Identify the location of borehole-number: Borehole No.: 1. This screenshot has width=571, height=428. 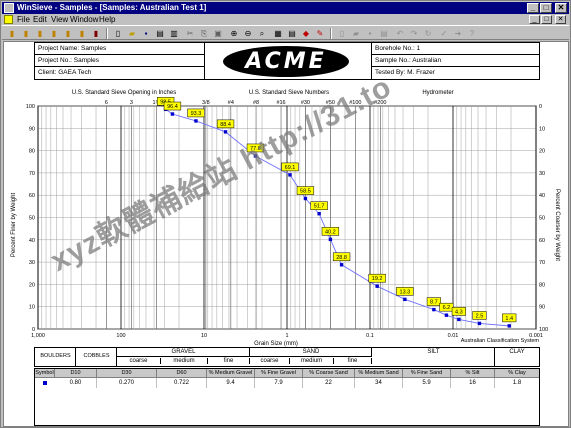
(455, 49).